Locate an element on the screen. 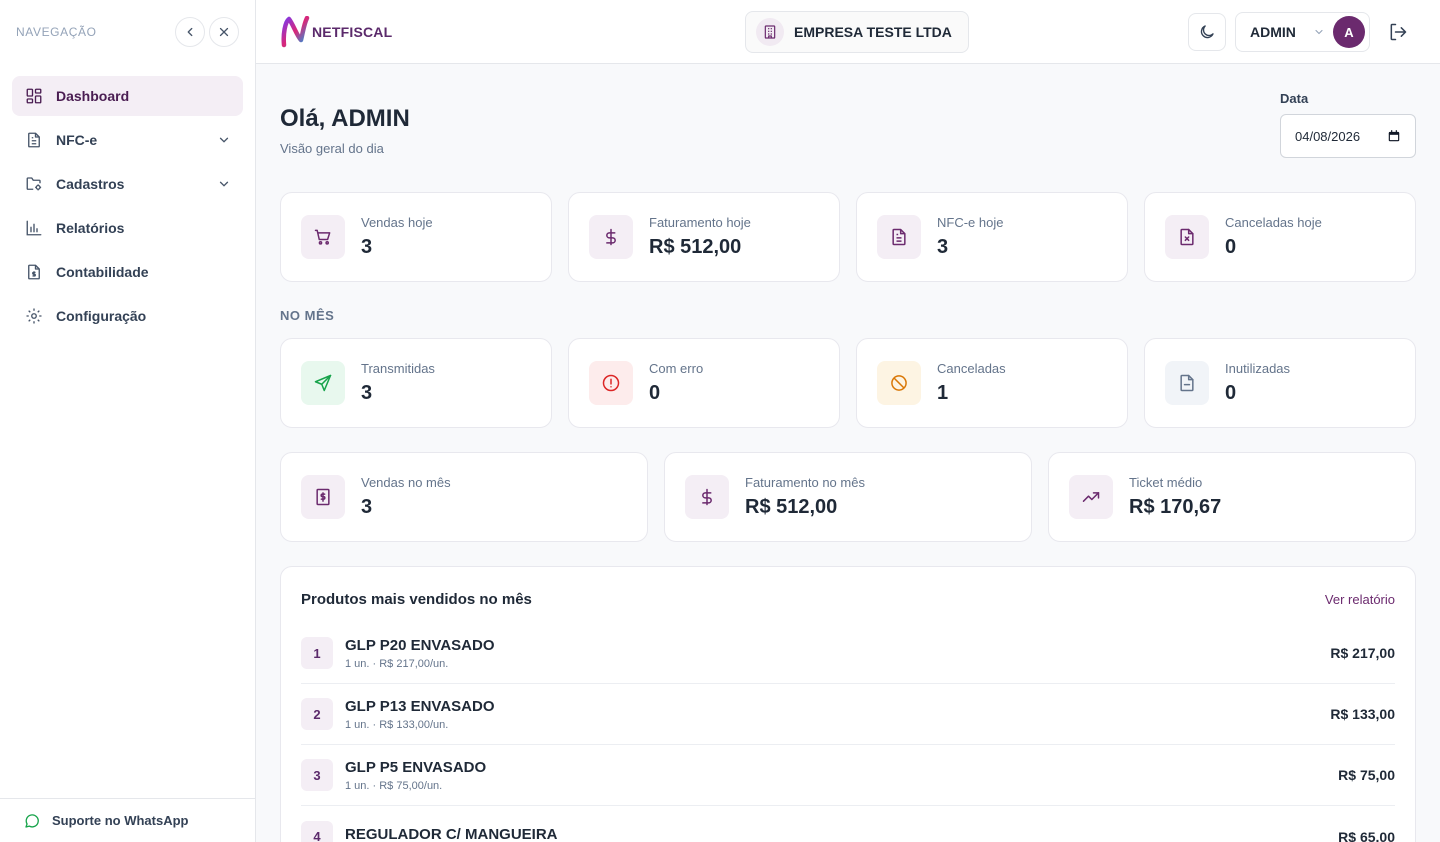  product-detail: 1 un. · R$ 133,00/un. is located at coordinates (397, 724).